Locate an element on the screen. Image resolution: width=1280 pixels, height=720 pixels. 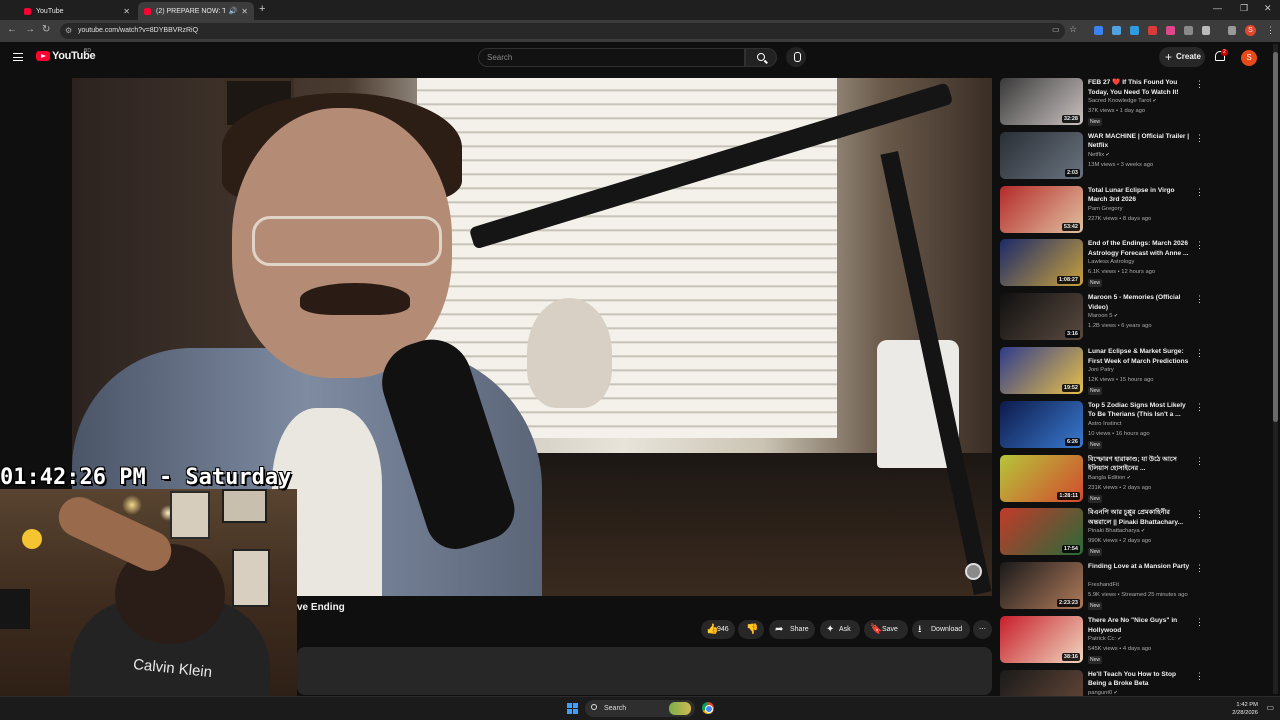
channel-name: pangunt0 ✔ is located at coordinates (1103, 693).